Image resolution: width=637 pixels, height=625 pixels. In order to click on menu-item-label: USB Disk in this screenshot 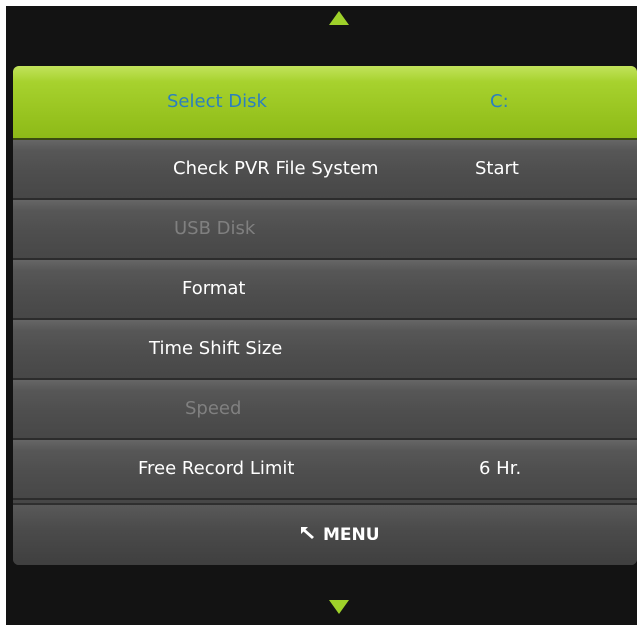, I will do `click(215, 228)`.